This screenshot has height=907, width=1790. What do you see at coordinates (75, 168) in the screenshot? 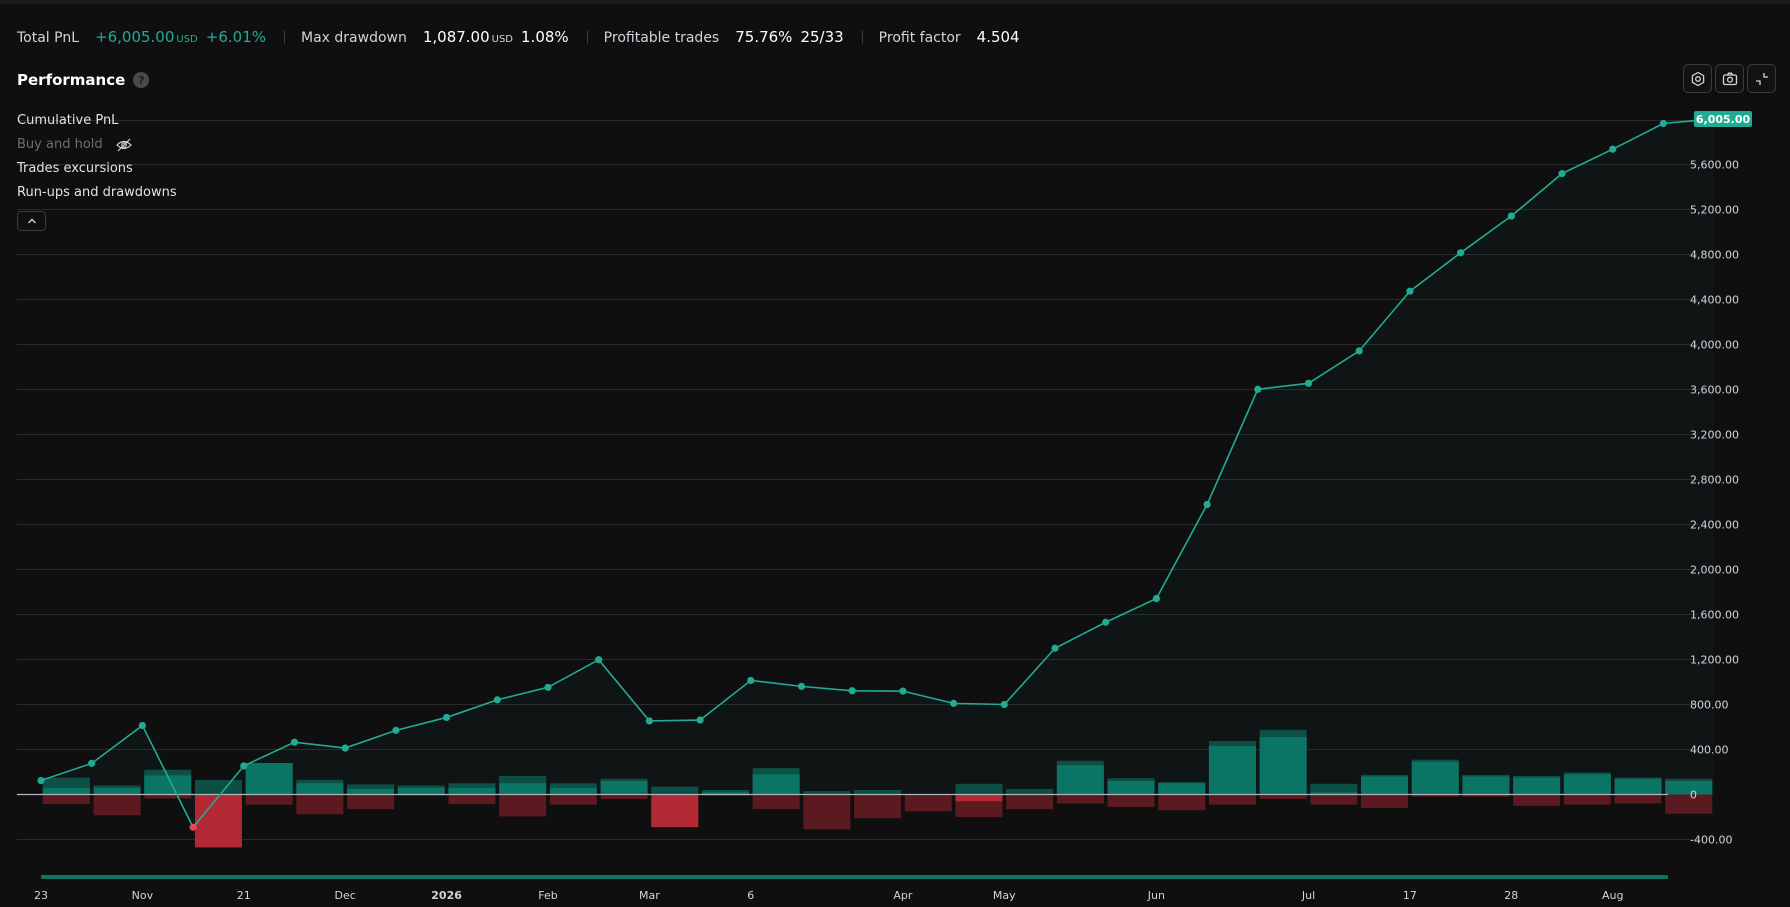
I see `legend-label: Trades excursions` at bounding box center [75, 168].